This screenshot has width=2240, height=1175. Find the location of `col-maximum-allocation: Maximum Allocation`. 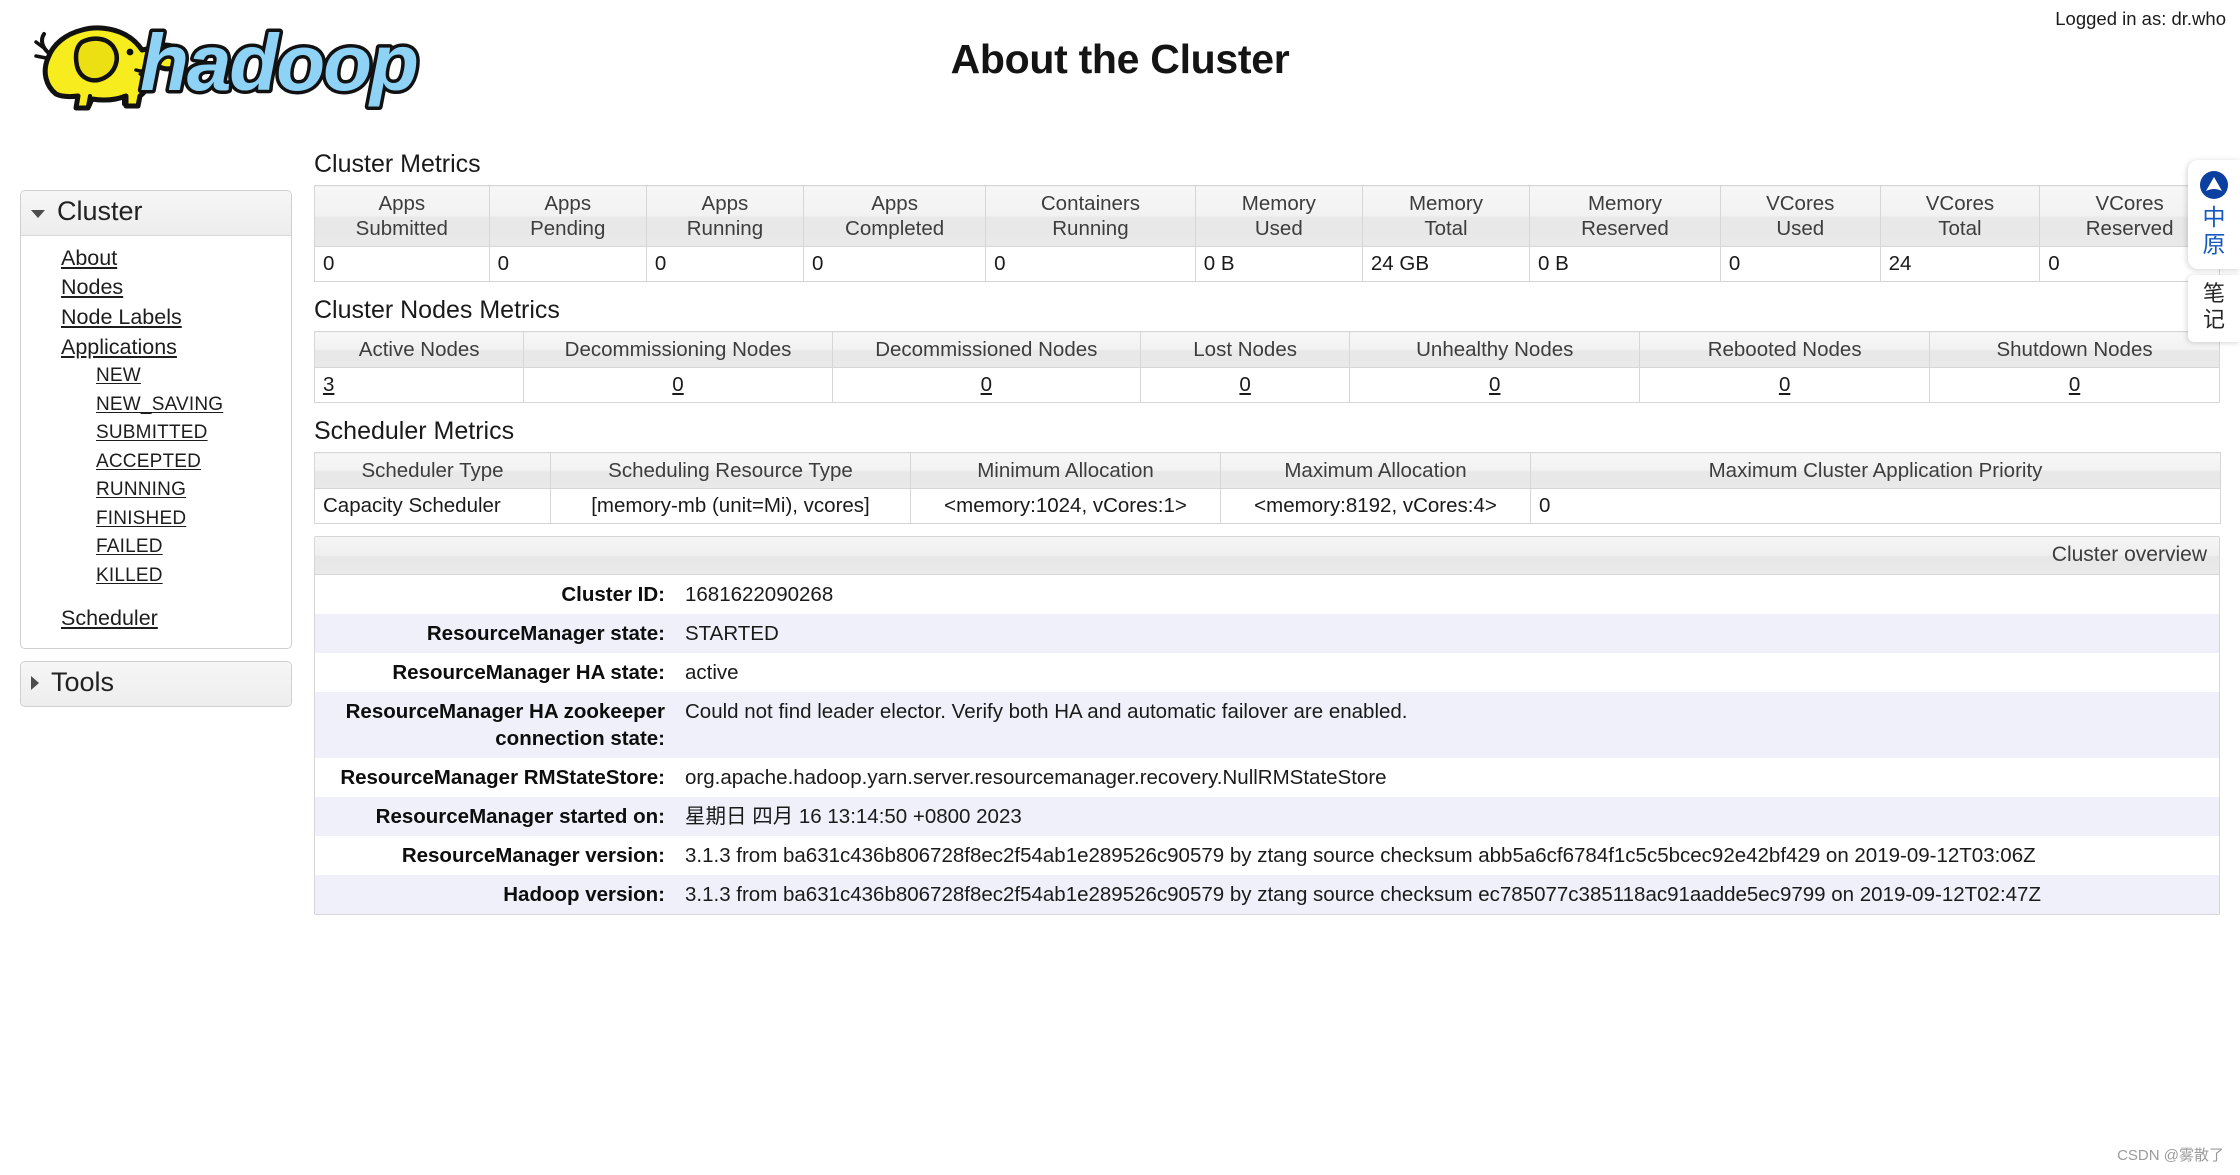

col-maximum-allocation: Maximum Allocation is located at coordinates (1375, 470).